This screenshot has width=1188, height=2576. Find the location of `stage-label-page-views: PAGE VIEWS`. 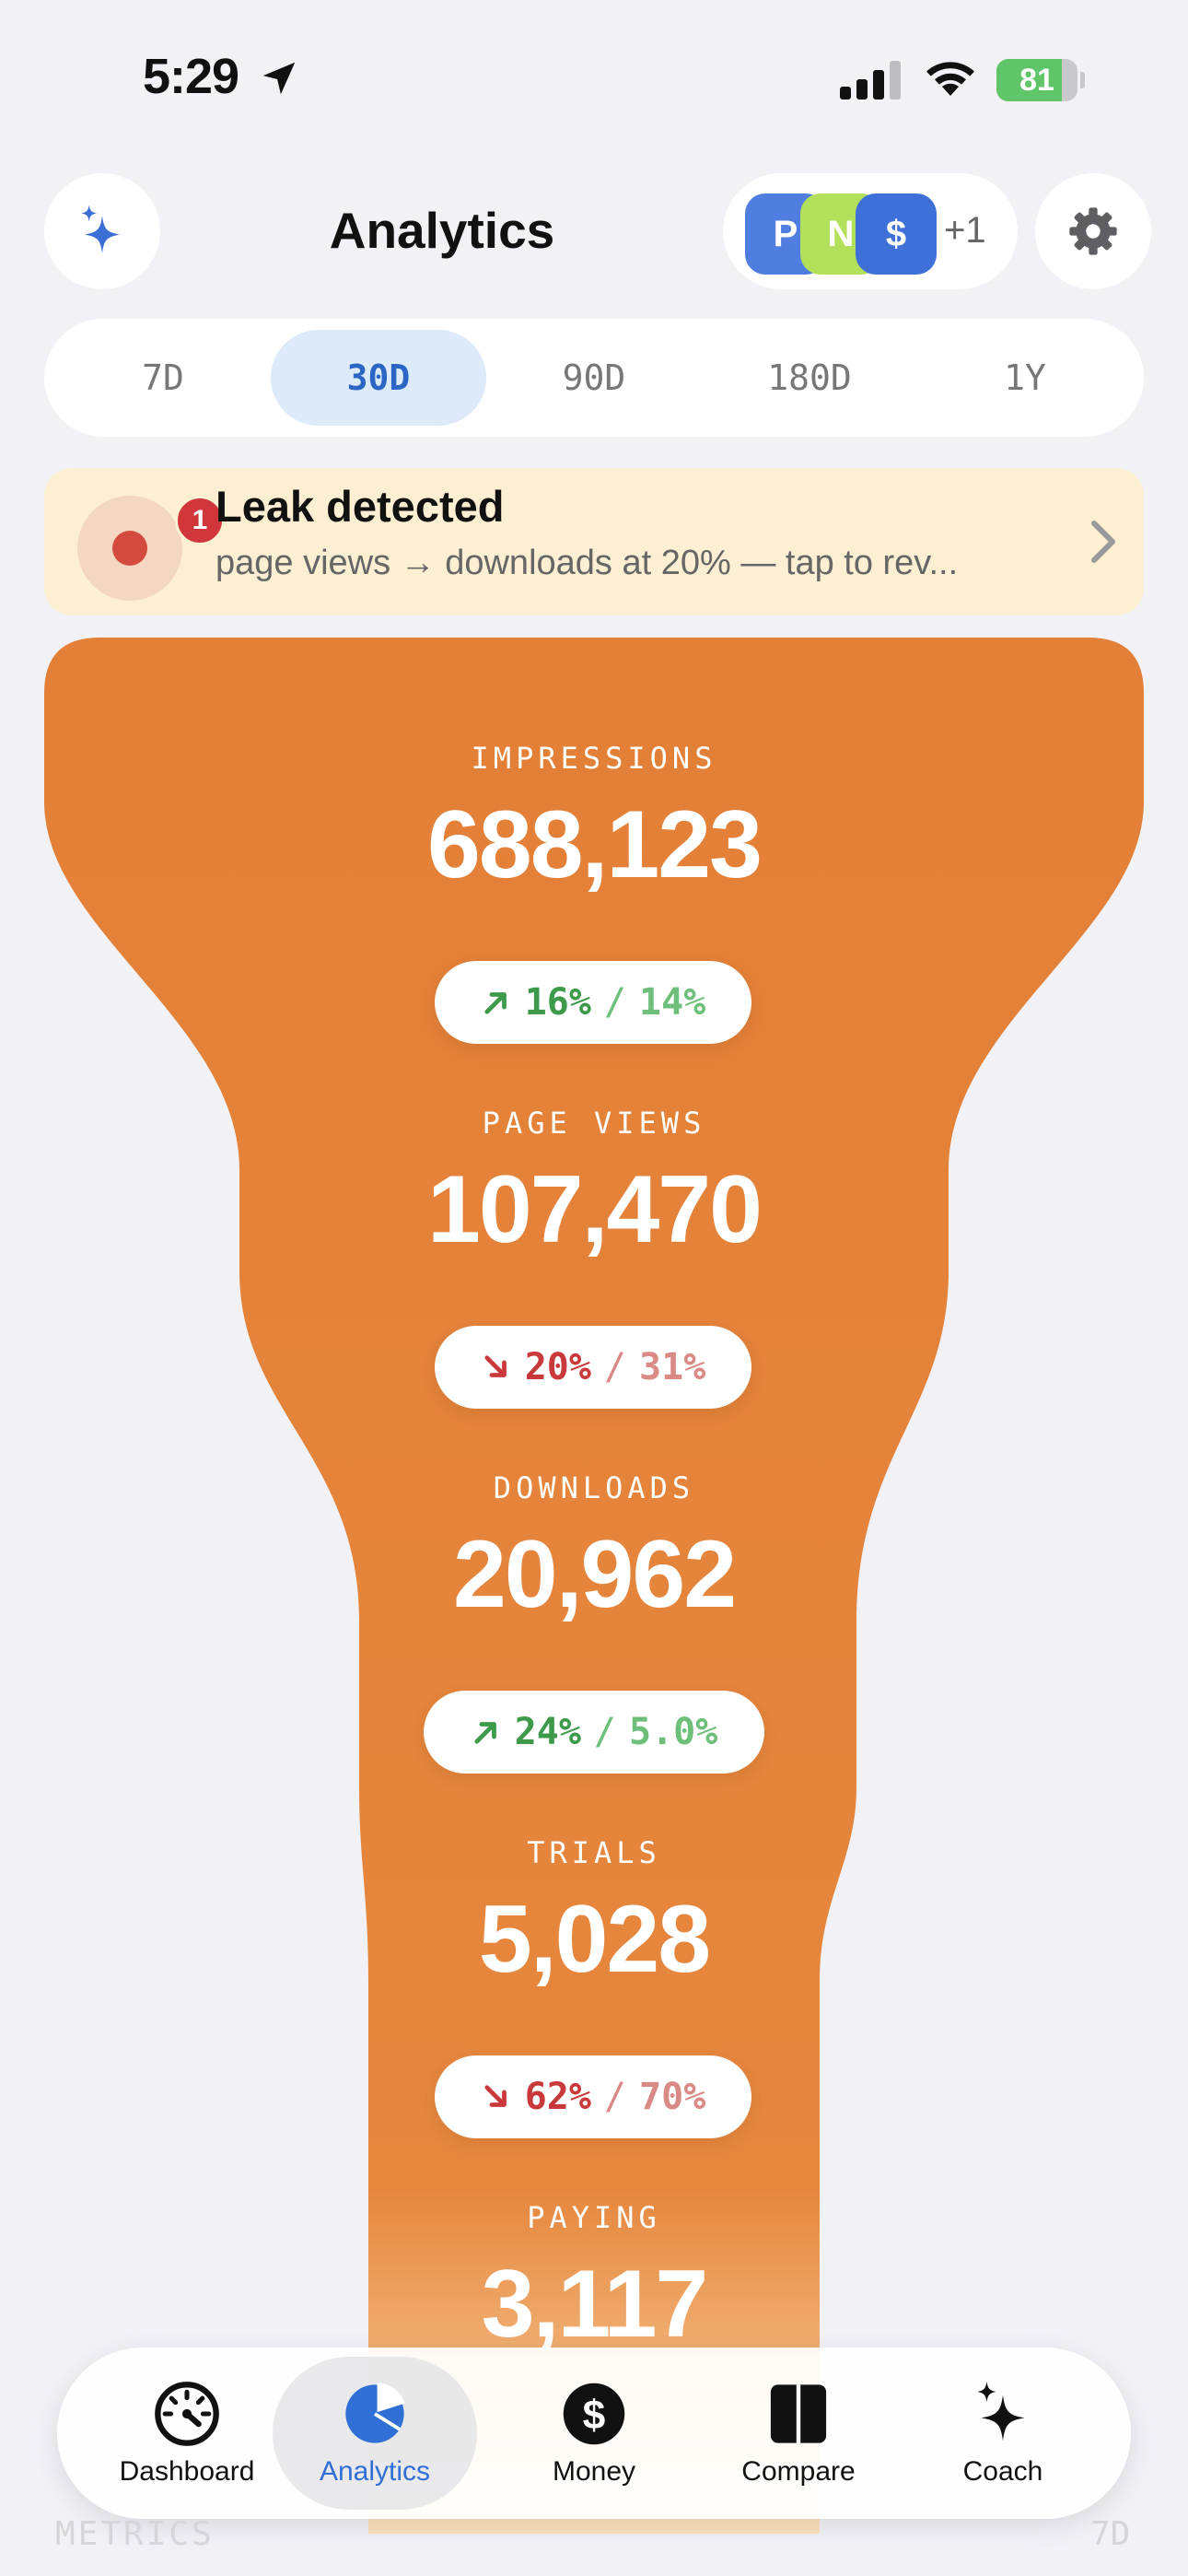

stage-label-page-views: PAGE VIEWS is located at coordinates (594, 1123).